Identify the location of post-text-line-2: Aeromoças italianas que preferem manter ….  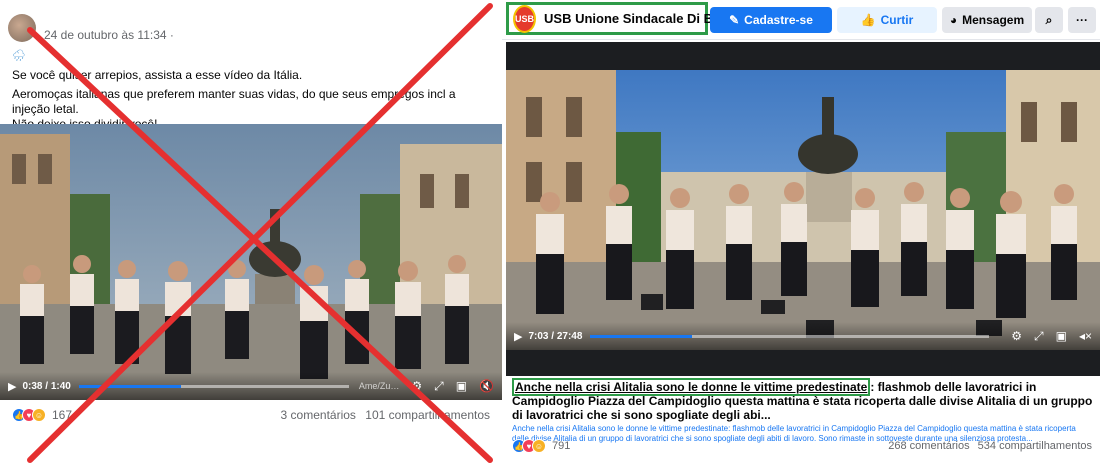
(234, 101).